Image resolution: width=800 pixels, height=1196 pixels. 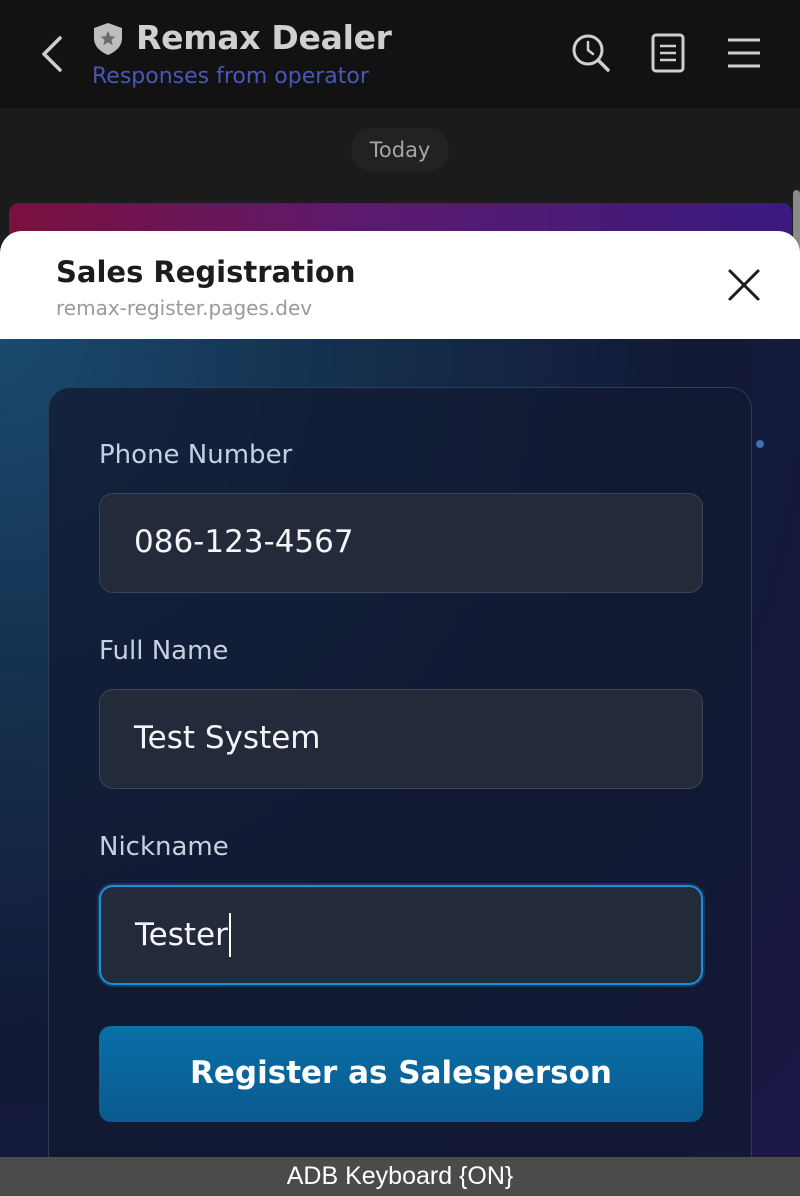 I want to click on full-name-label: Full Name, so click(x=164, y=651).